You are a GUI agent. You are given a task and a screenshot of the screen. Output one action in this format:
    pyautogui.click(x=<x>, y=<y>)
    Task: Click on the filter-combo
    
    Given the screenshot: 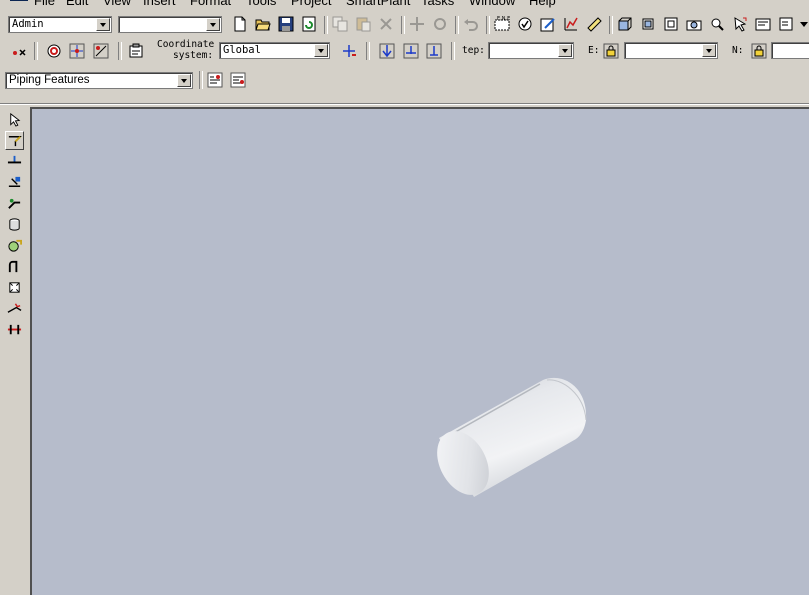 What is the action you would take?
    pyautogui.click(x=170, y=24)
    